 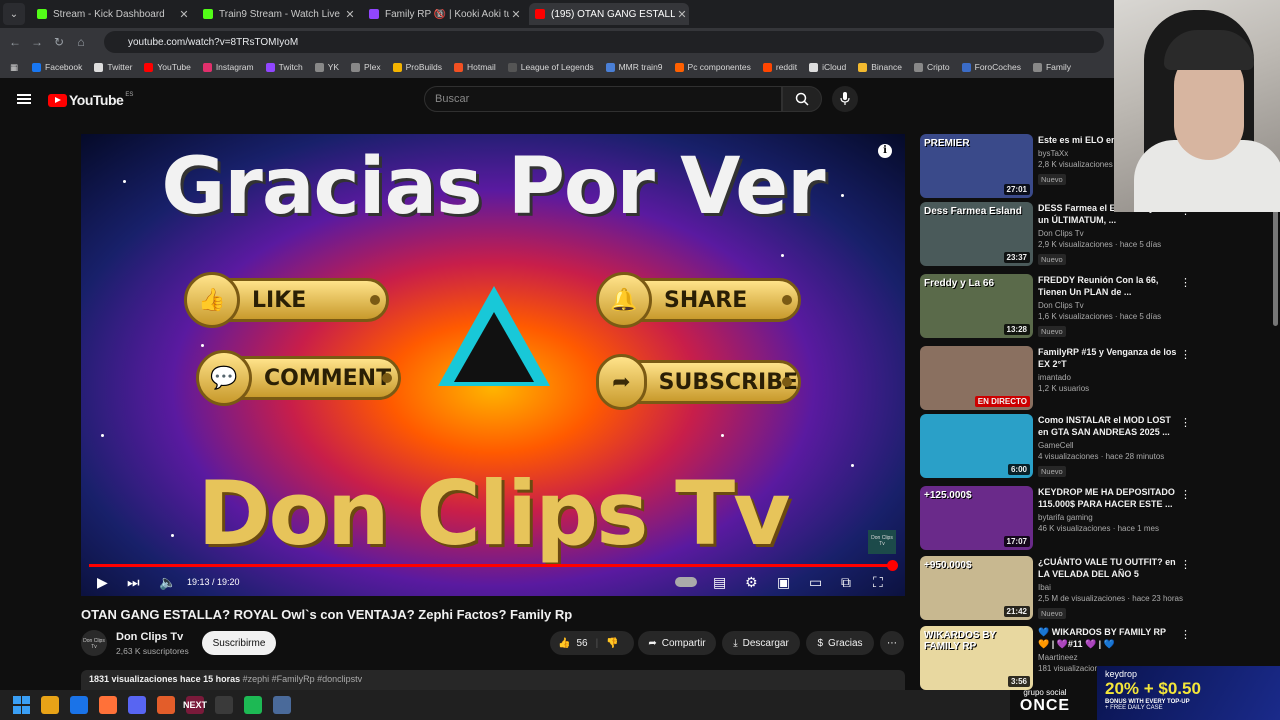 What do you see at coordinates (976, 588) in the screenshot?
I see `recommendation-thumbnail: +950.000$ 21:42` at bounding box center [976, 588].